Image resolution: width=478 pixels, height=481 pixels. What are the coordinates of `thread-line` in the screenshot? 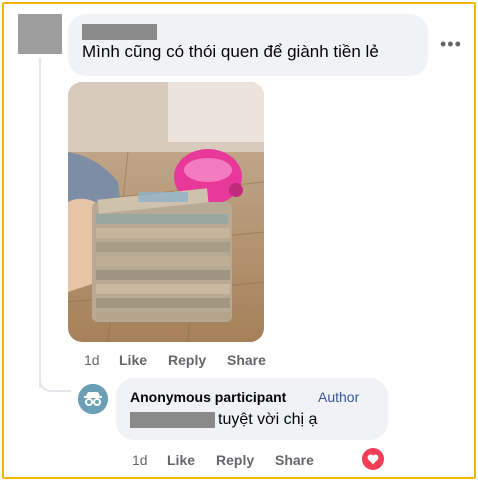 It's located at (40, 223).